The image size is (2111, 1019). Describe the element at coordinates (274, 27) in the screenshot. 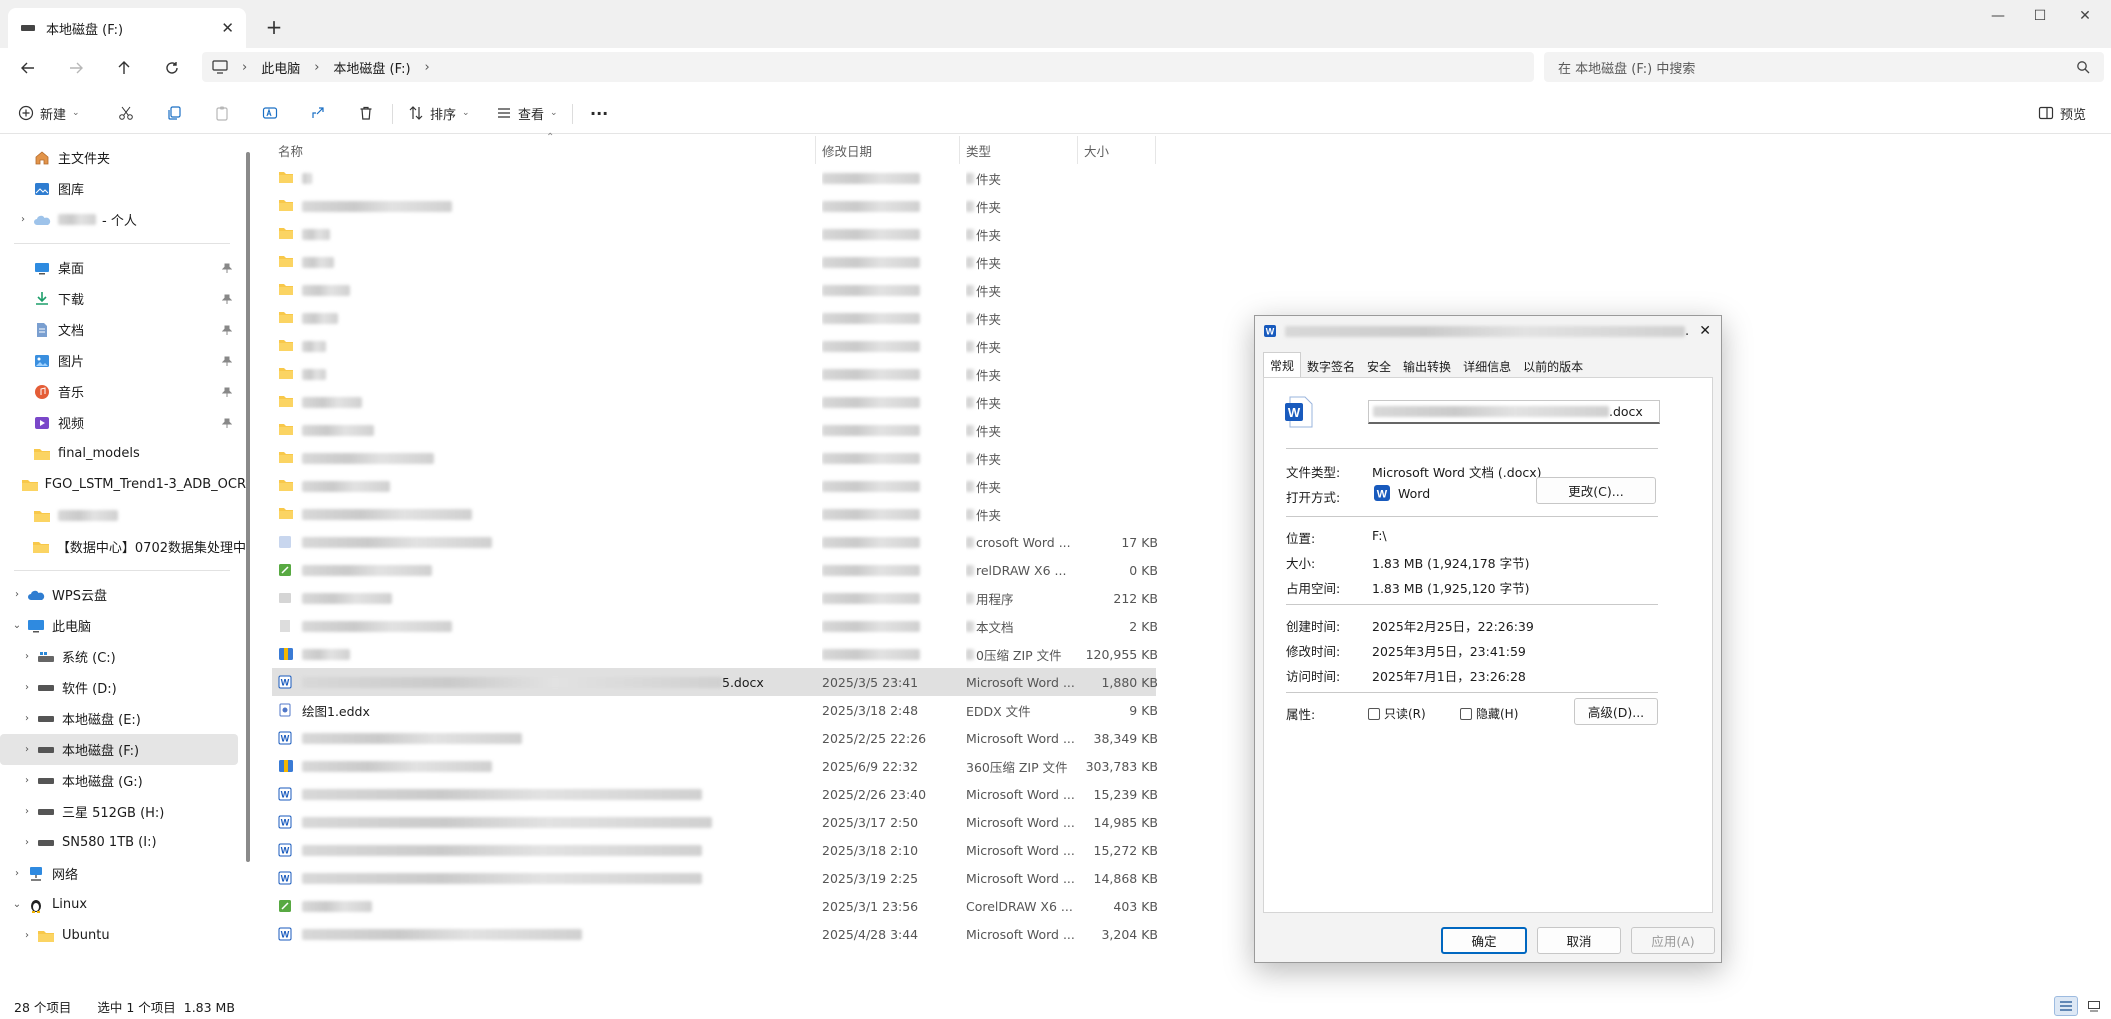

I see `new-tab-button: +` at that location.